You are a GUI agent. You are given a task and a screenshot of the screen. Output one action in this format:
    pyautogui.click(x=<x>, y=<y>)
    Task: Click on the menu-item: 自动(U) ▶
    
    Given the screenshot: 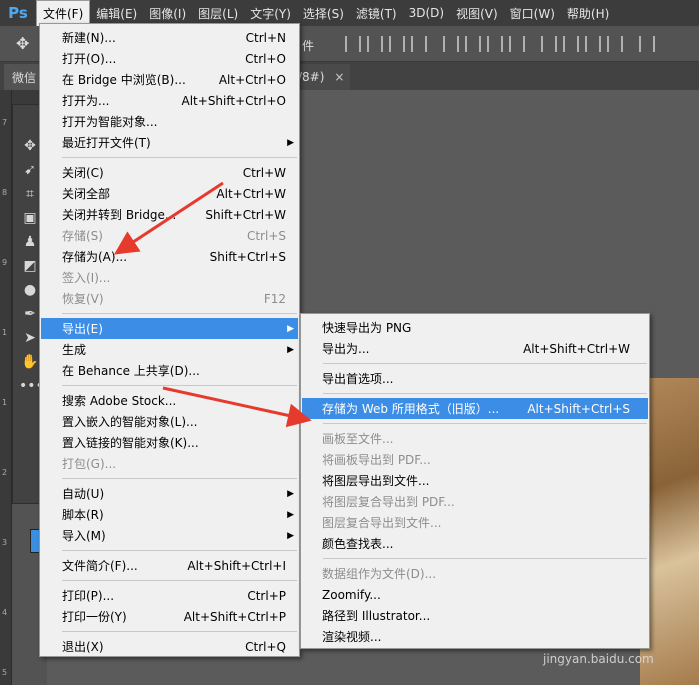 What is the action you would take?
    pyautogui.click(x=169, y=493)
    